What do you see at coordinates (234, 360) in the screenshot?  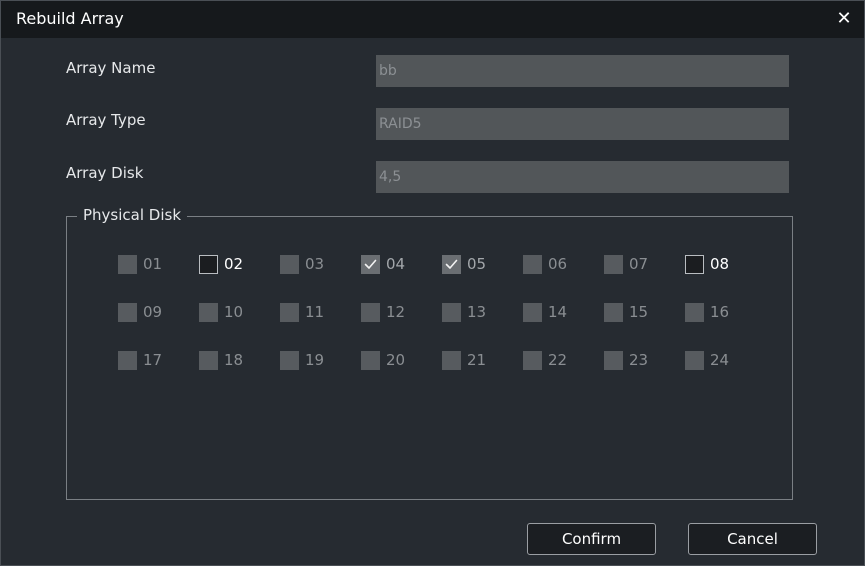 I see `disk-label: 18` at bounding box center [234, 360].